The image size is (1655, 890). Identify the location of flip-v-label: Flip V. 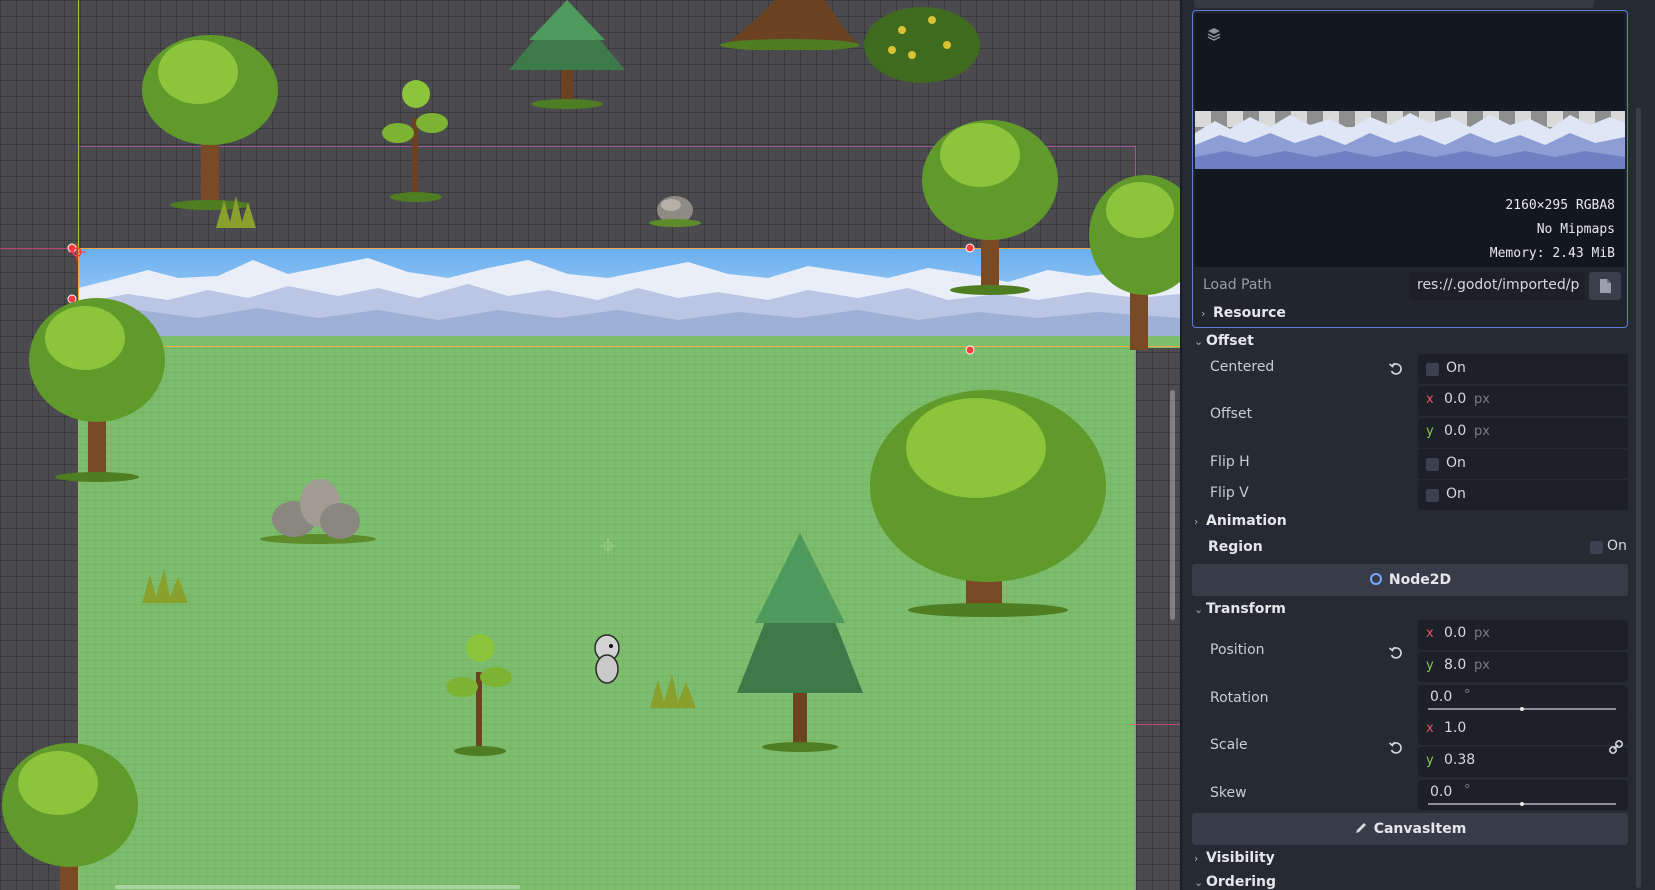
(1229, 493).